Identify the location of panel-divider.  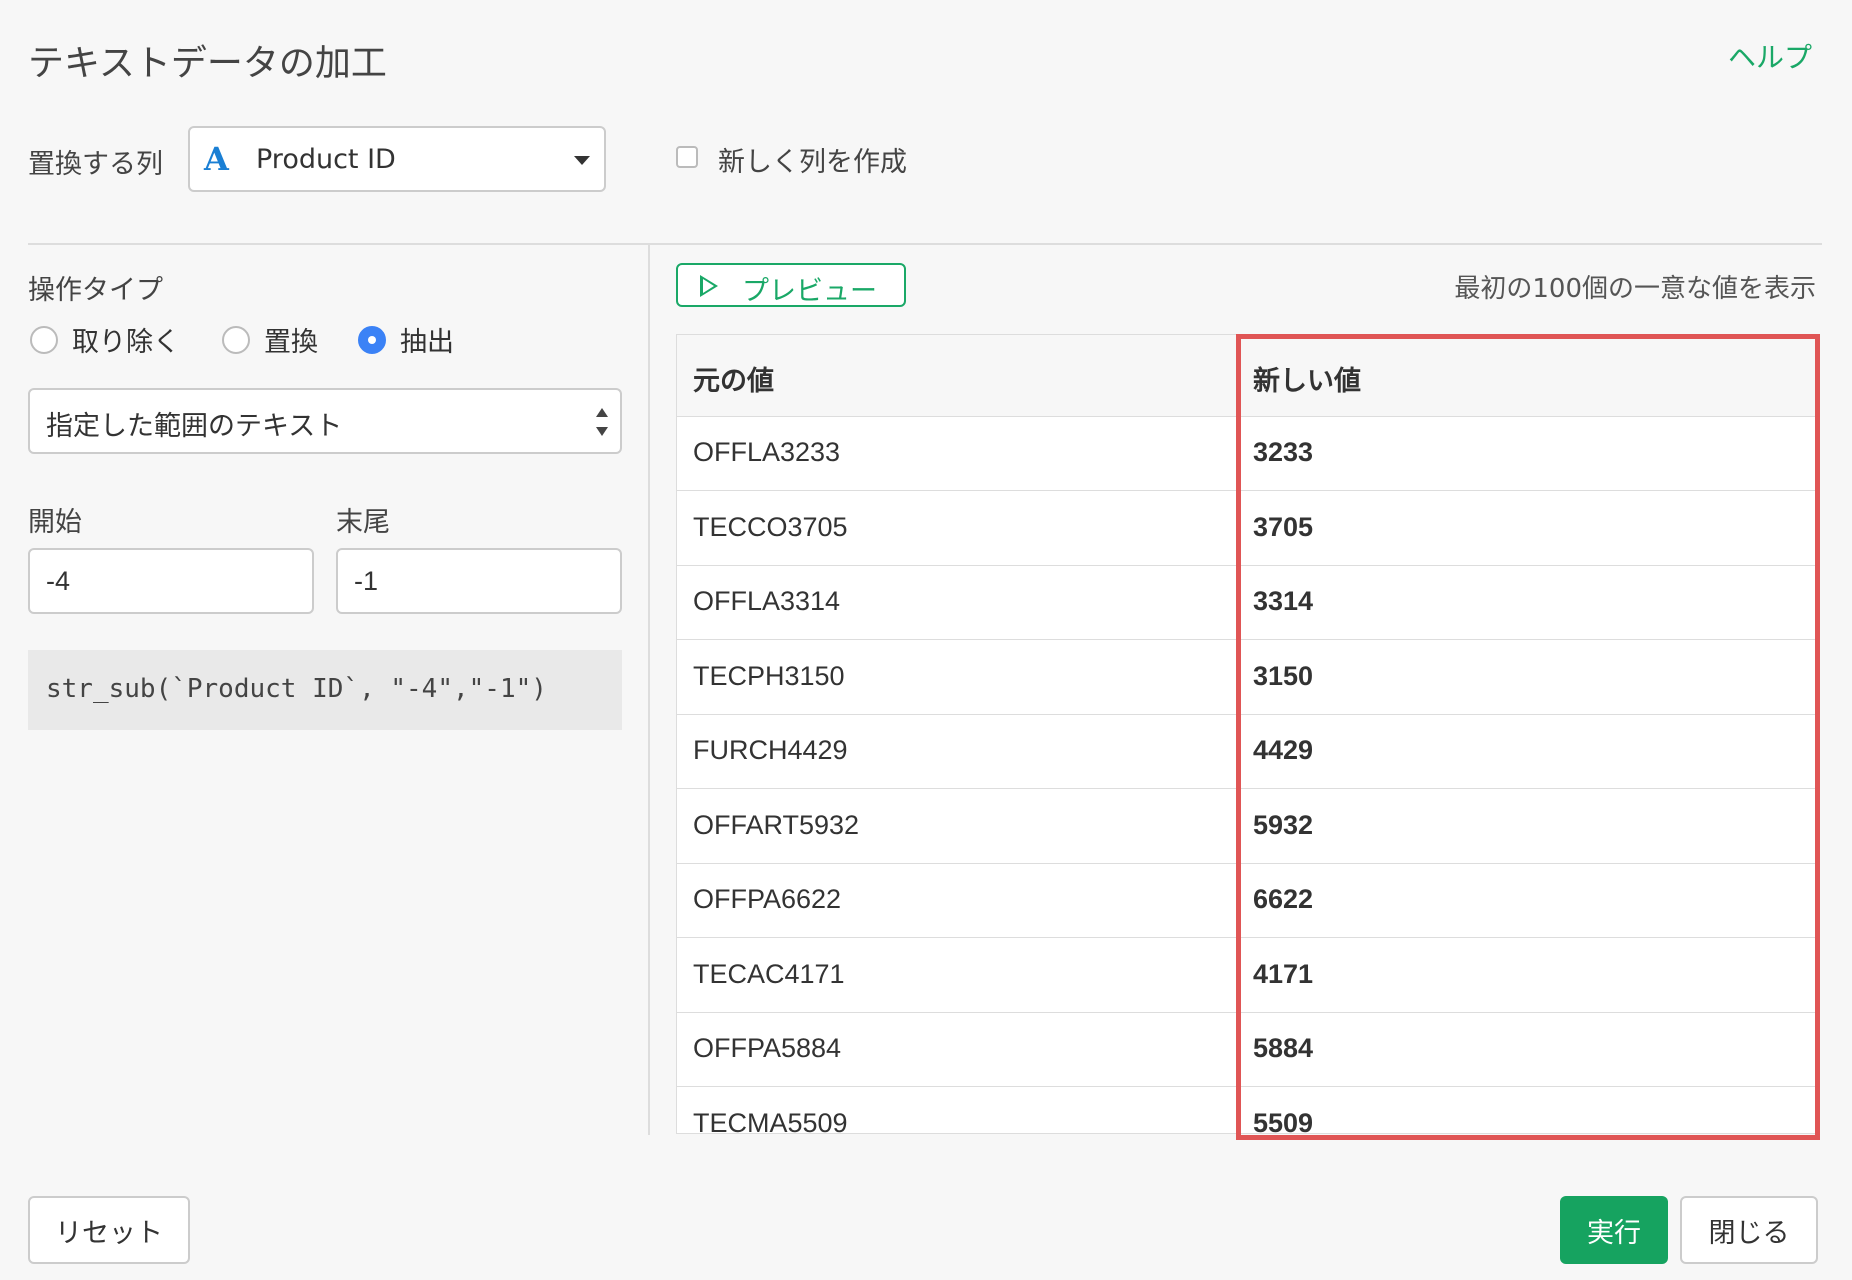
(649, 690).